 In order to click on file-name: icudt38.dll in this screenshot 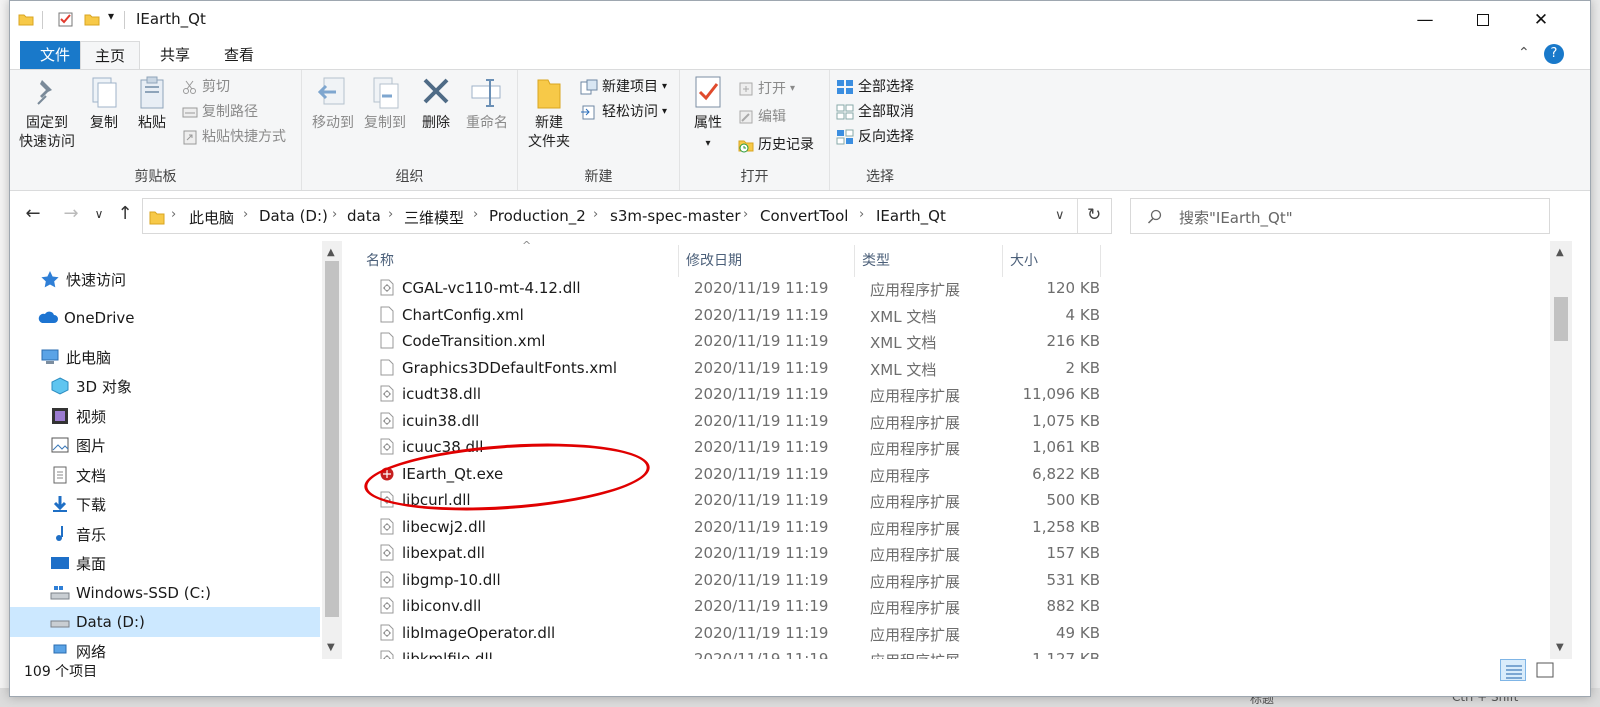, I will do `click(441, 394)`.